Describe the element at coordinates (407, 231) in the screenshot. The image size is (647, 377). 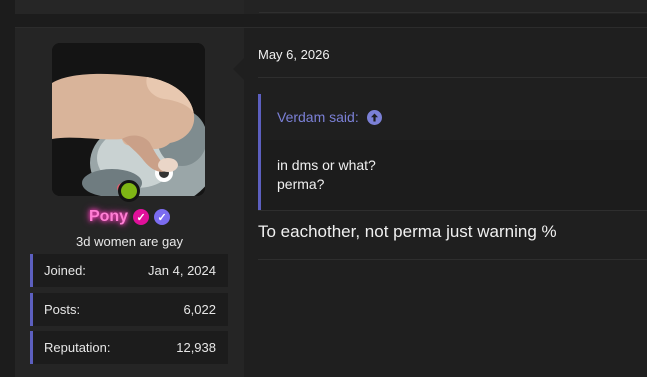
I see `post-message: To eachother, not perma just warning %` at that location.